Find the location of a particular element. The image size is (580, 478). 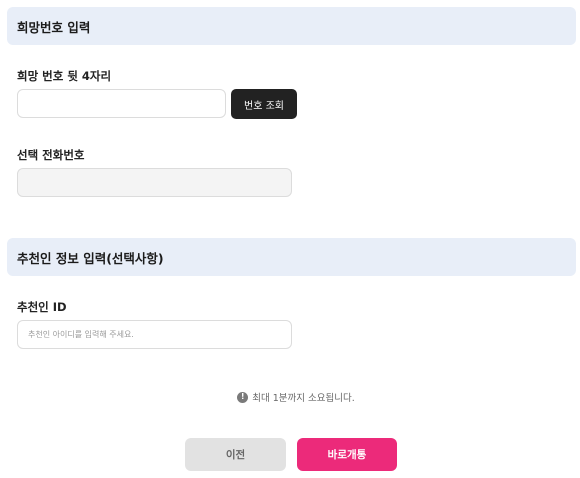

section-title: 추천인 정보 입력(선택사항) is located at coordinates (90, 258).